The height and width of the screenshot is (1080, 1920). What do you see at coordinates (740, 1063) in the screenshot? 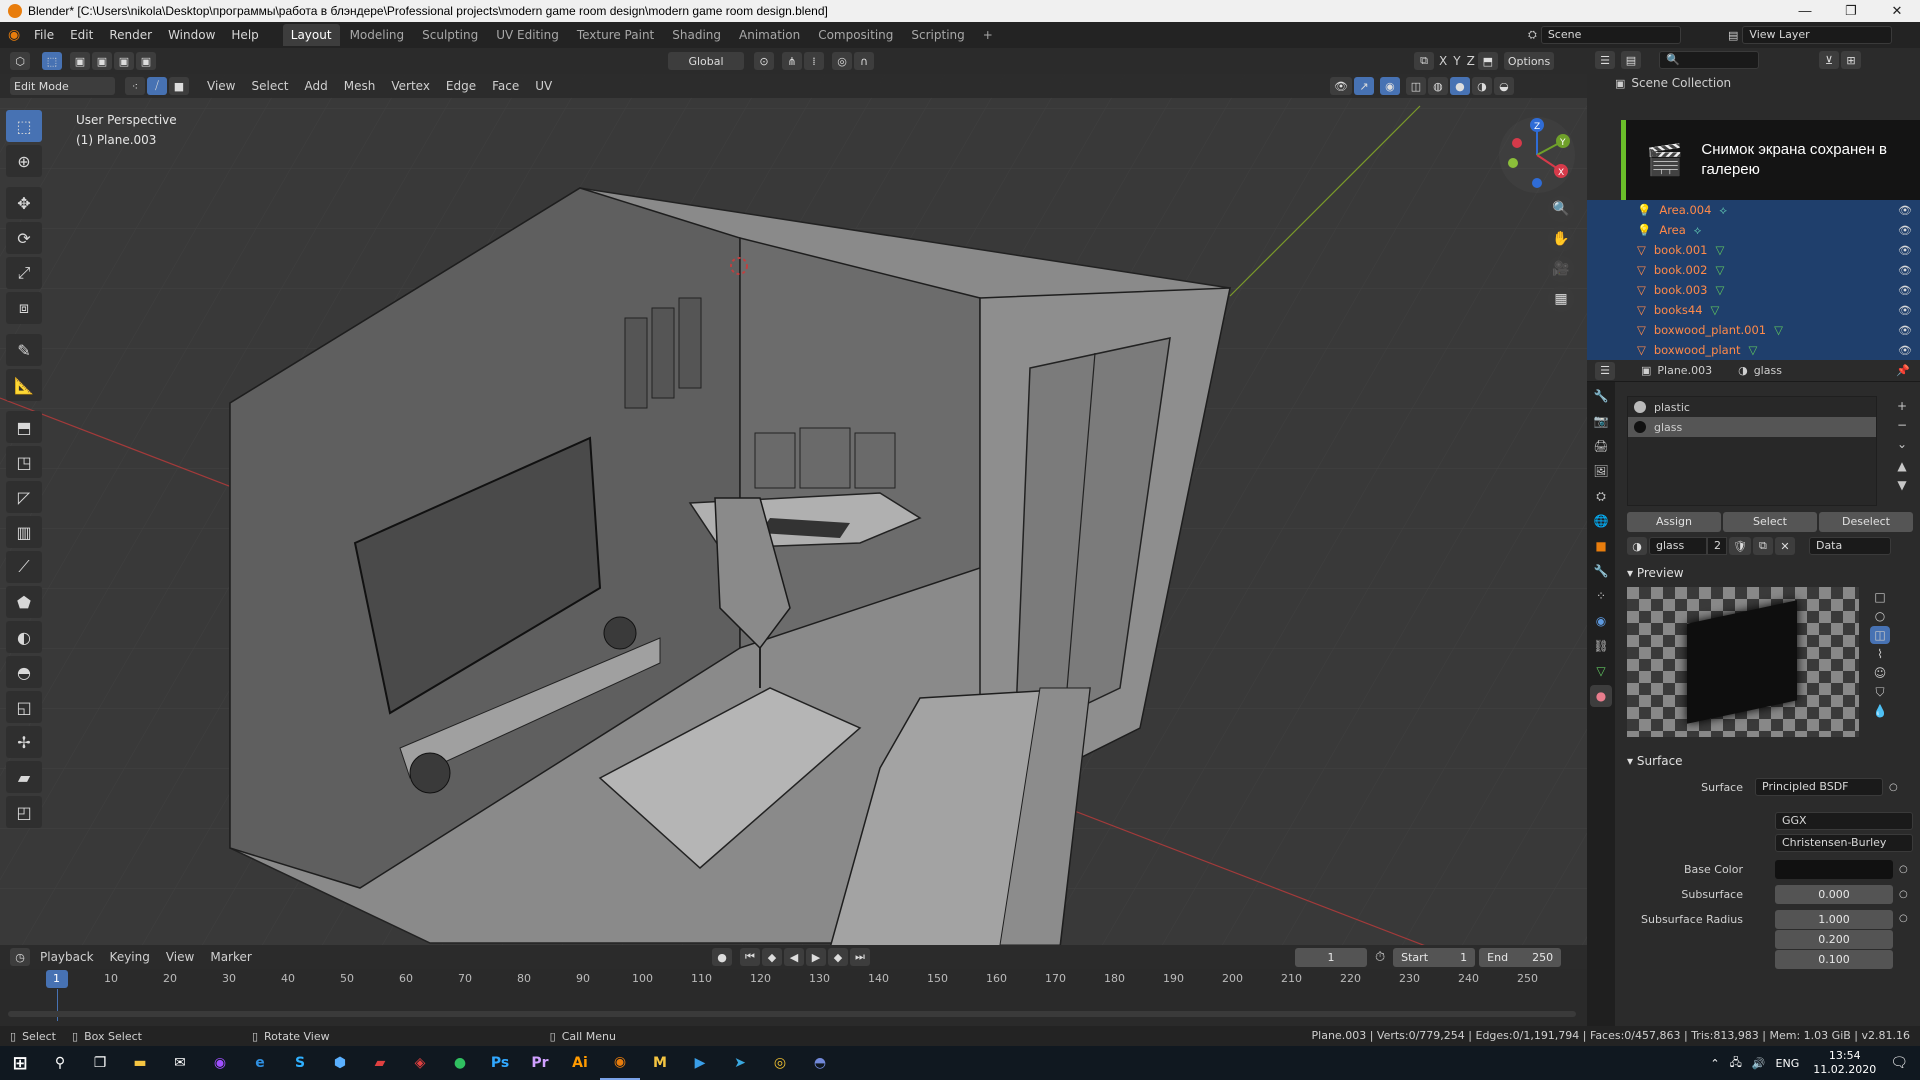
I see `telegram-icon: ➤` at bounding box center [740, 1063].